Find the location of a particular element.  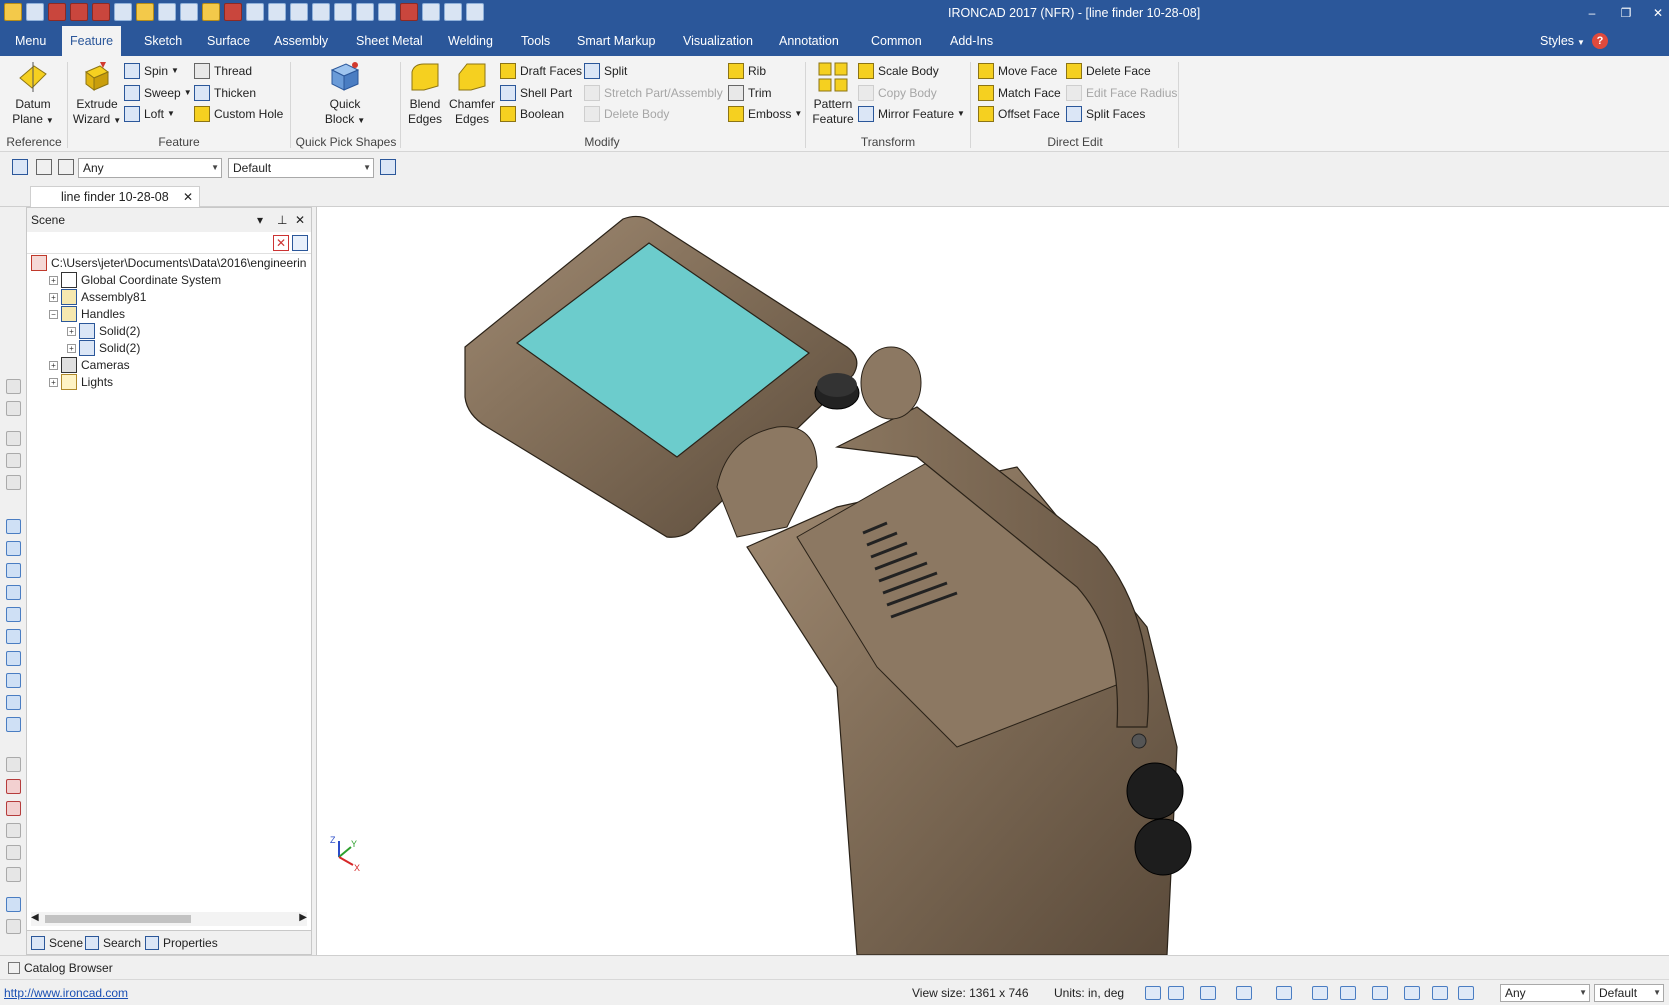

tutorial-icon is located at coordinates (431, 12).